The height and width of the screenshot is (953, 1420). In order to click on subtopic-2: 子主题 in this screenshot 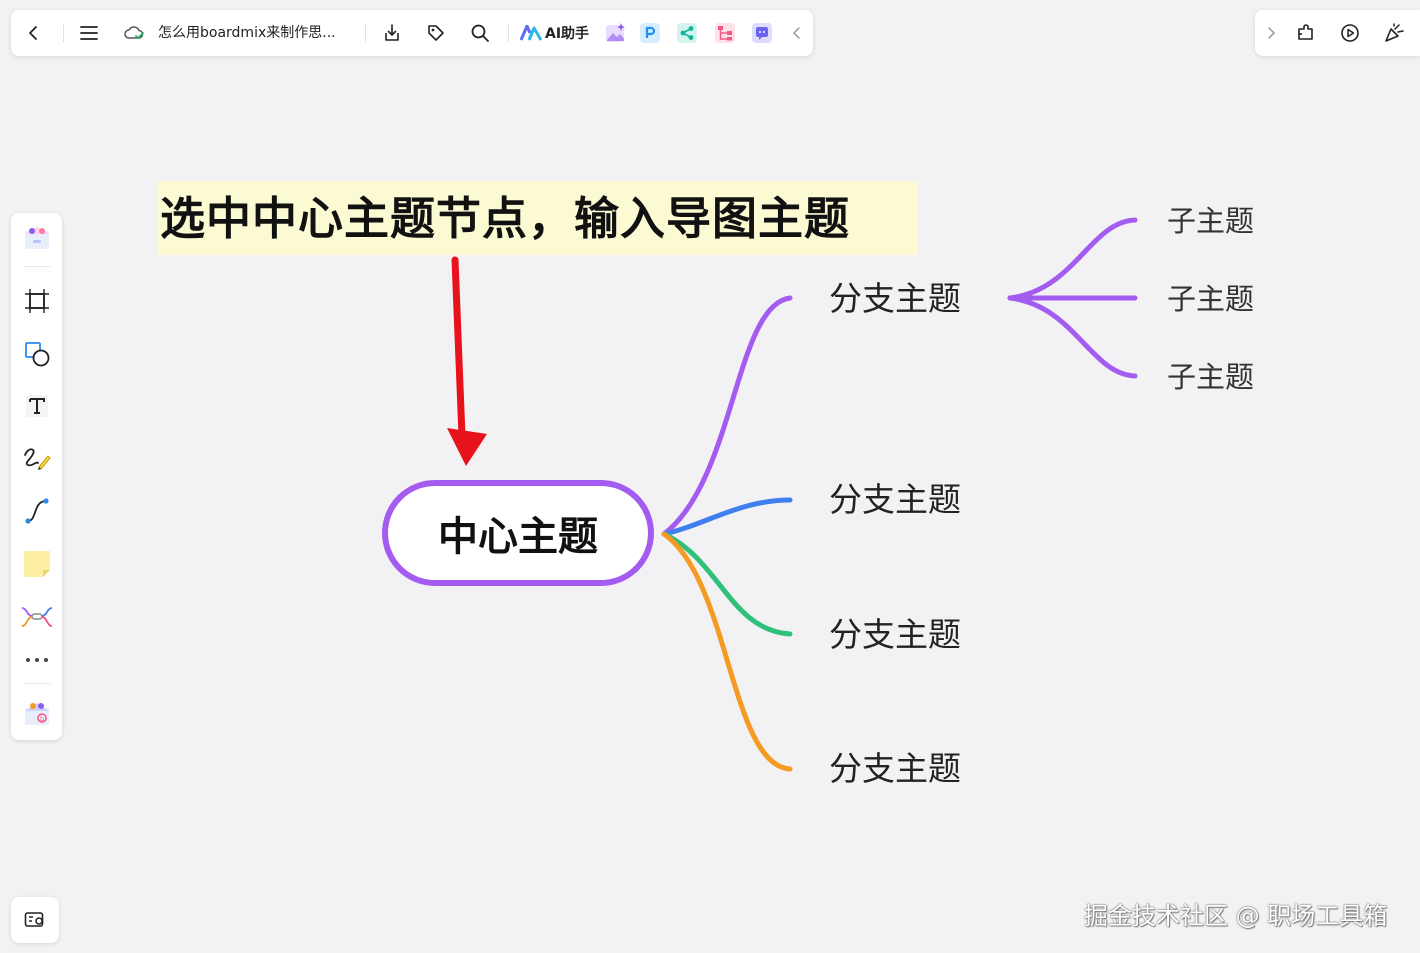, I will do `click(1210, 299)`.